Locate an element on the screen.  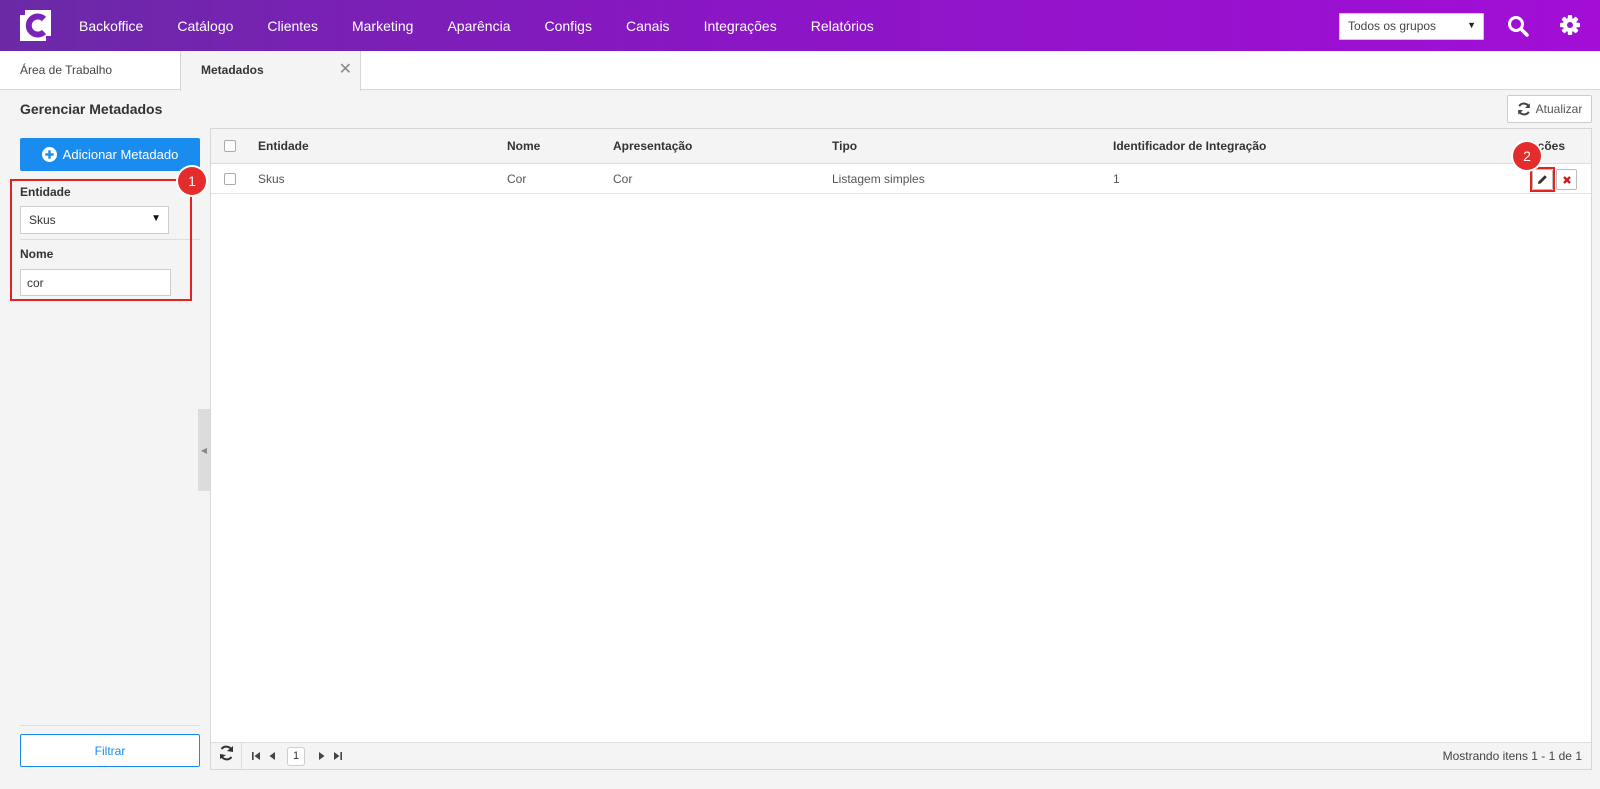
refresh-label: Atualizar is located at coordinates (1559, 109).